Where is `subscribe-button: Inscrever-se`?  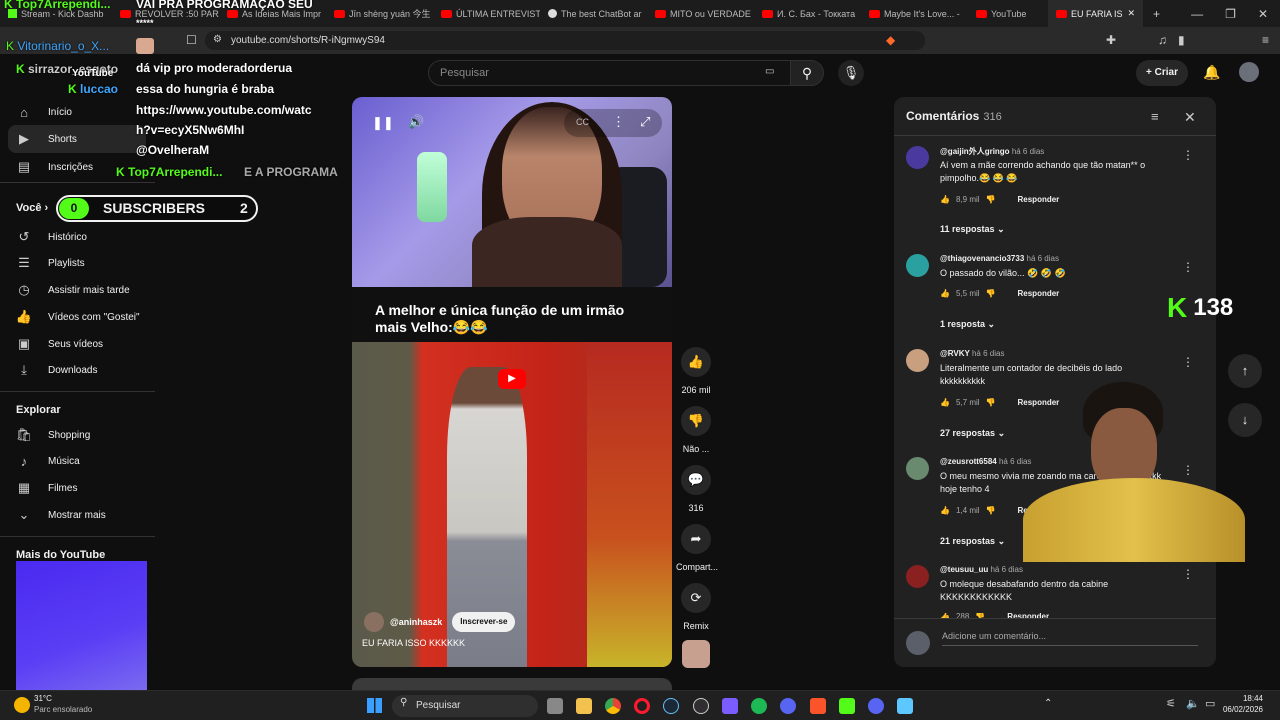 subscribe-button: Inscrever-se is located at coordinates (484, 622).